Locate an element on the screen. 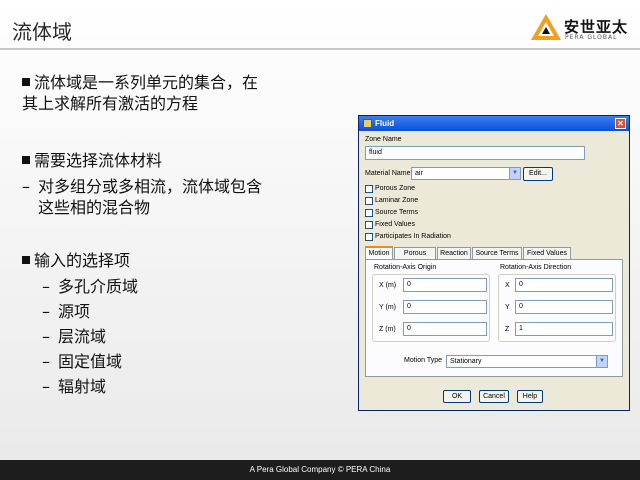  title-divider is located at coordinates (320, 49).